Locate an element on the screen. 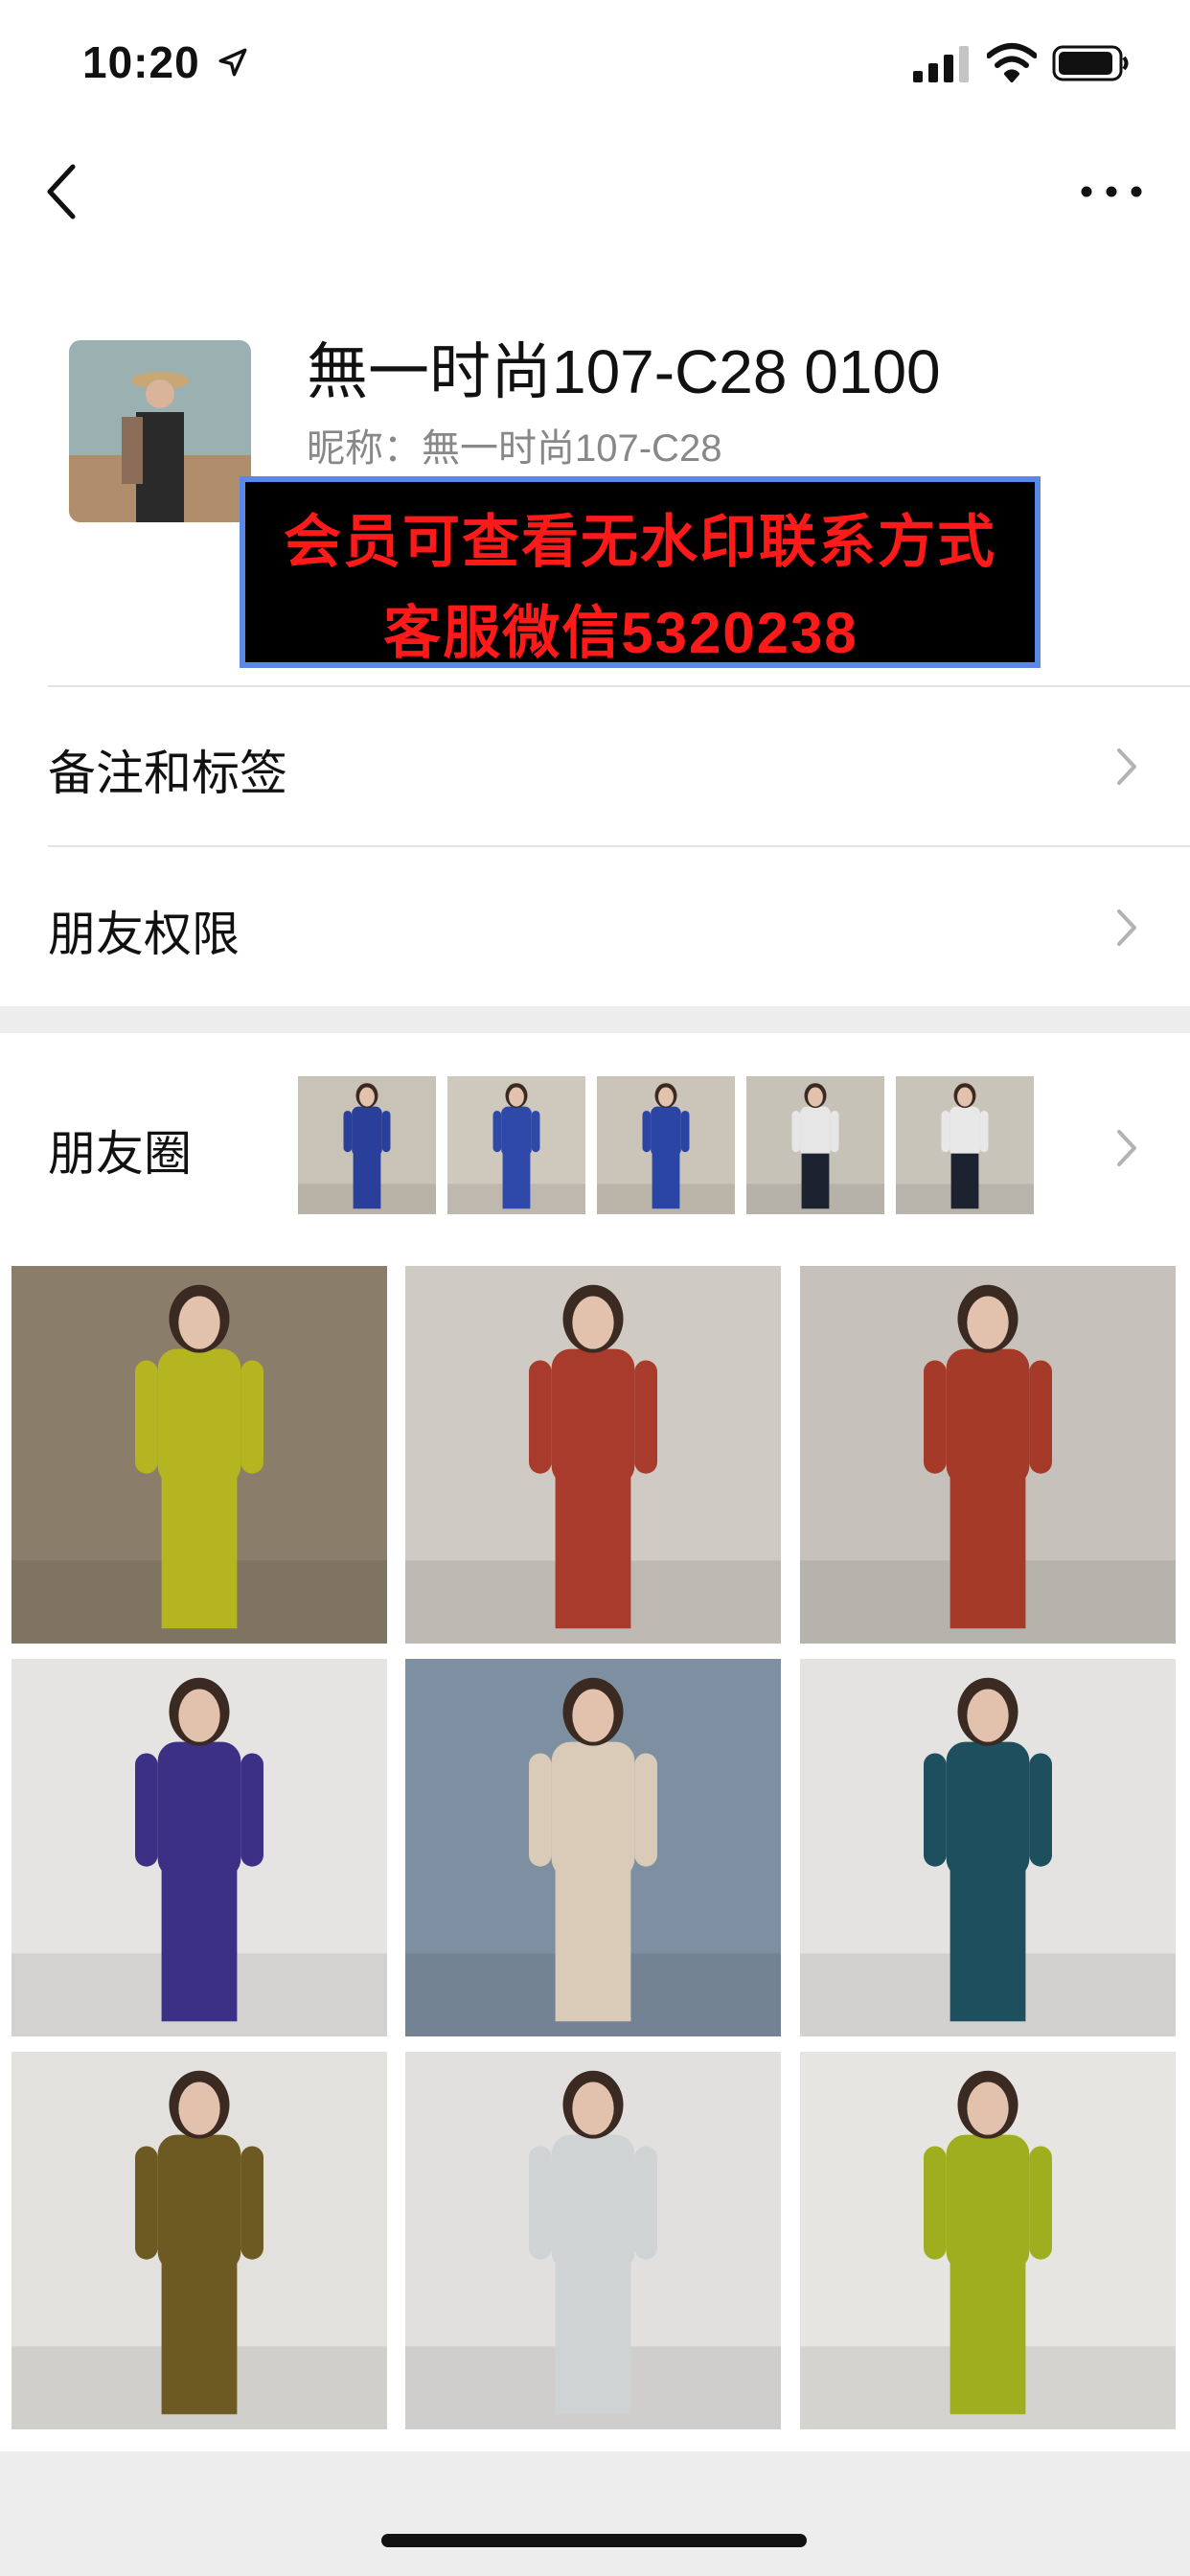  location-arrow-icon is located at coordinates (233, 63).